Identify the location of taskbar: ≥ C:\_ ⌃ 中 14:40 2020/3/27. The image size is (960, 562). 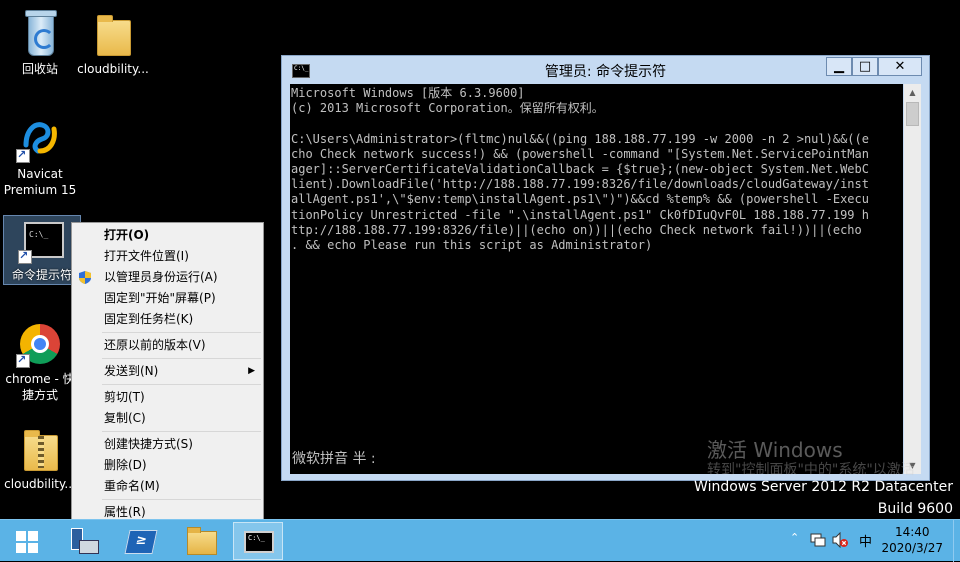
(480, 540).